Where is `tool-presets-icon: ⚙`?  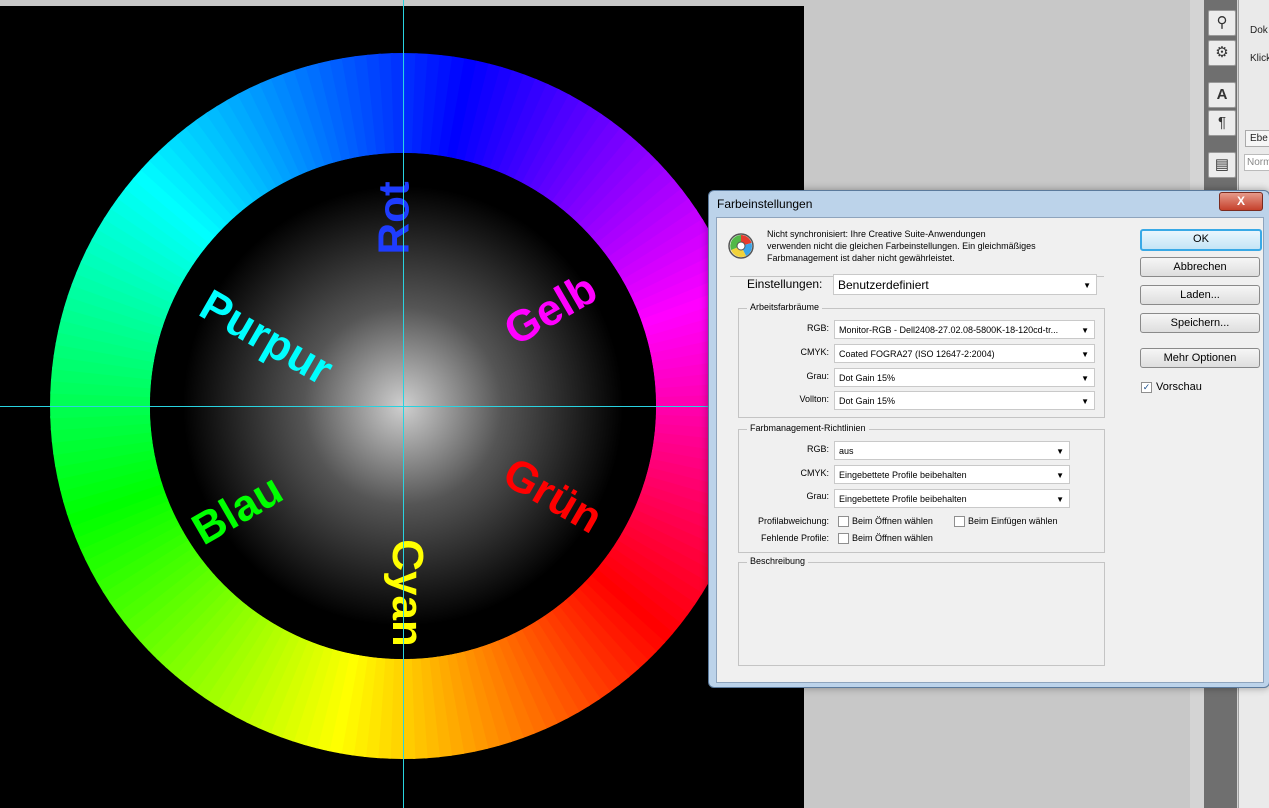 tool-presets-icon: ⚙ is located at coordinates (1222, 53).